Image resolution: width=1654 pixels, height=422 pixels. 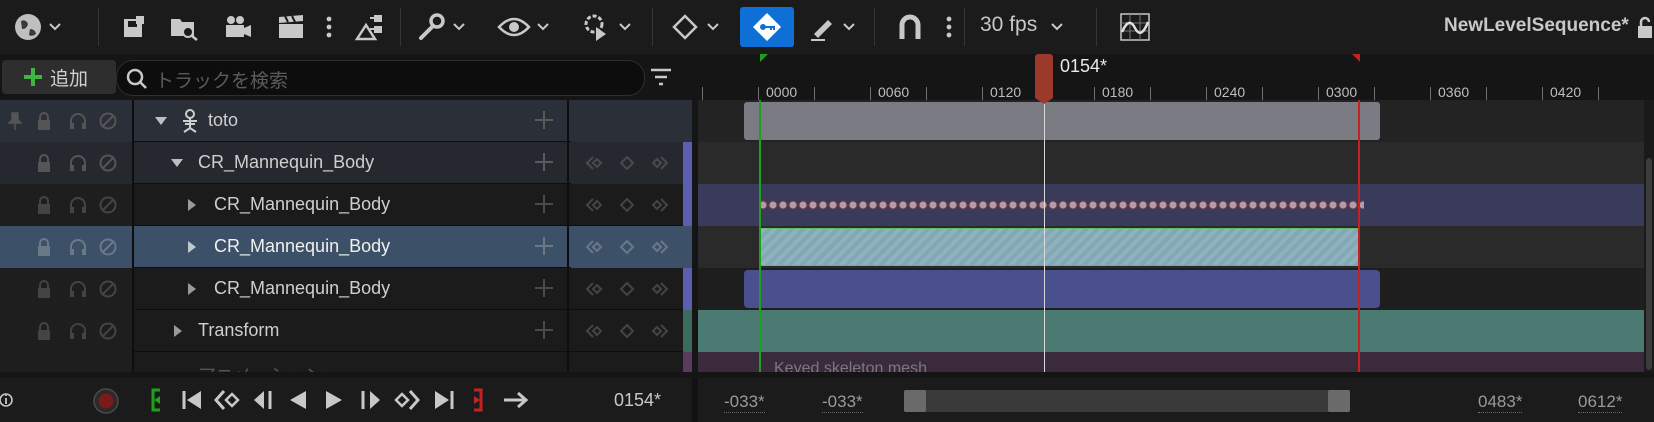 I want to click on selected-section, so click(x=1060, y=247).